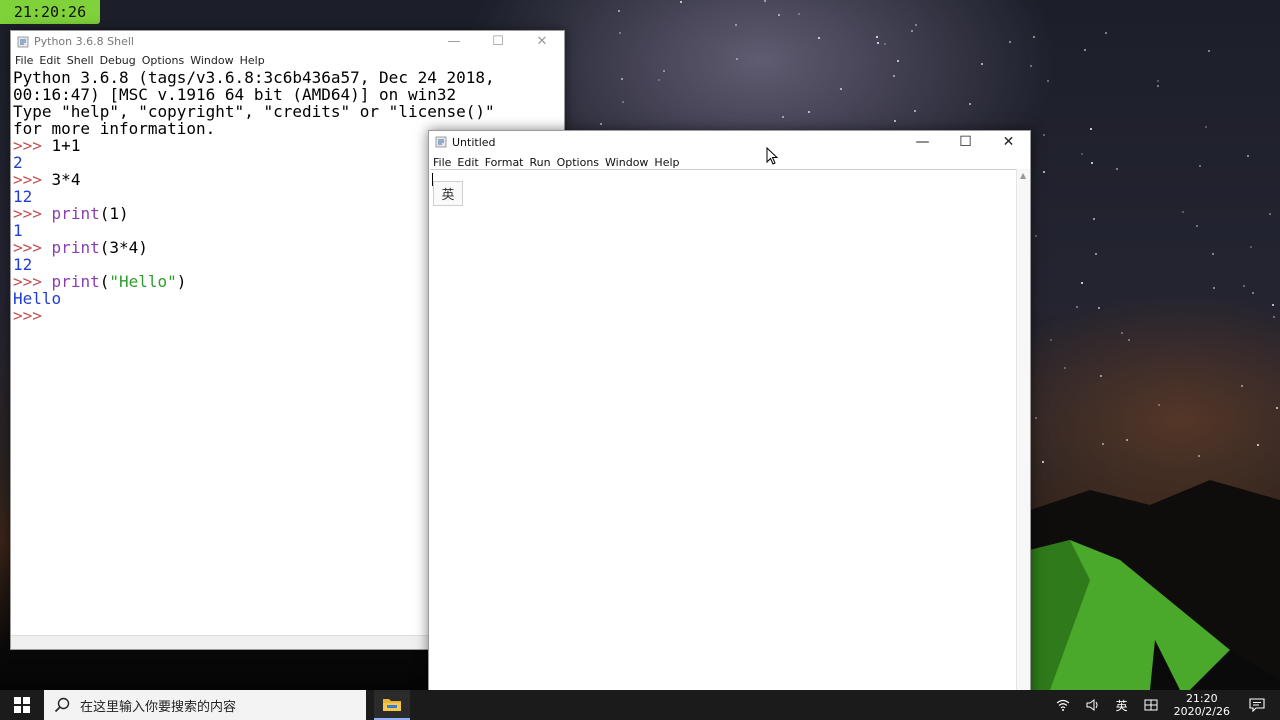 The width and height of the screenshot is (1280, 720). Describe the element at coordinates (181, 281) in the screenshot. I see `input-paren-close: )` at that location.